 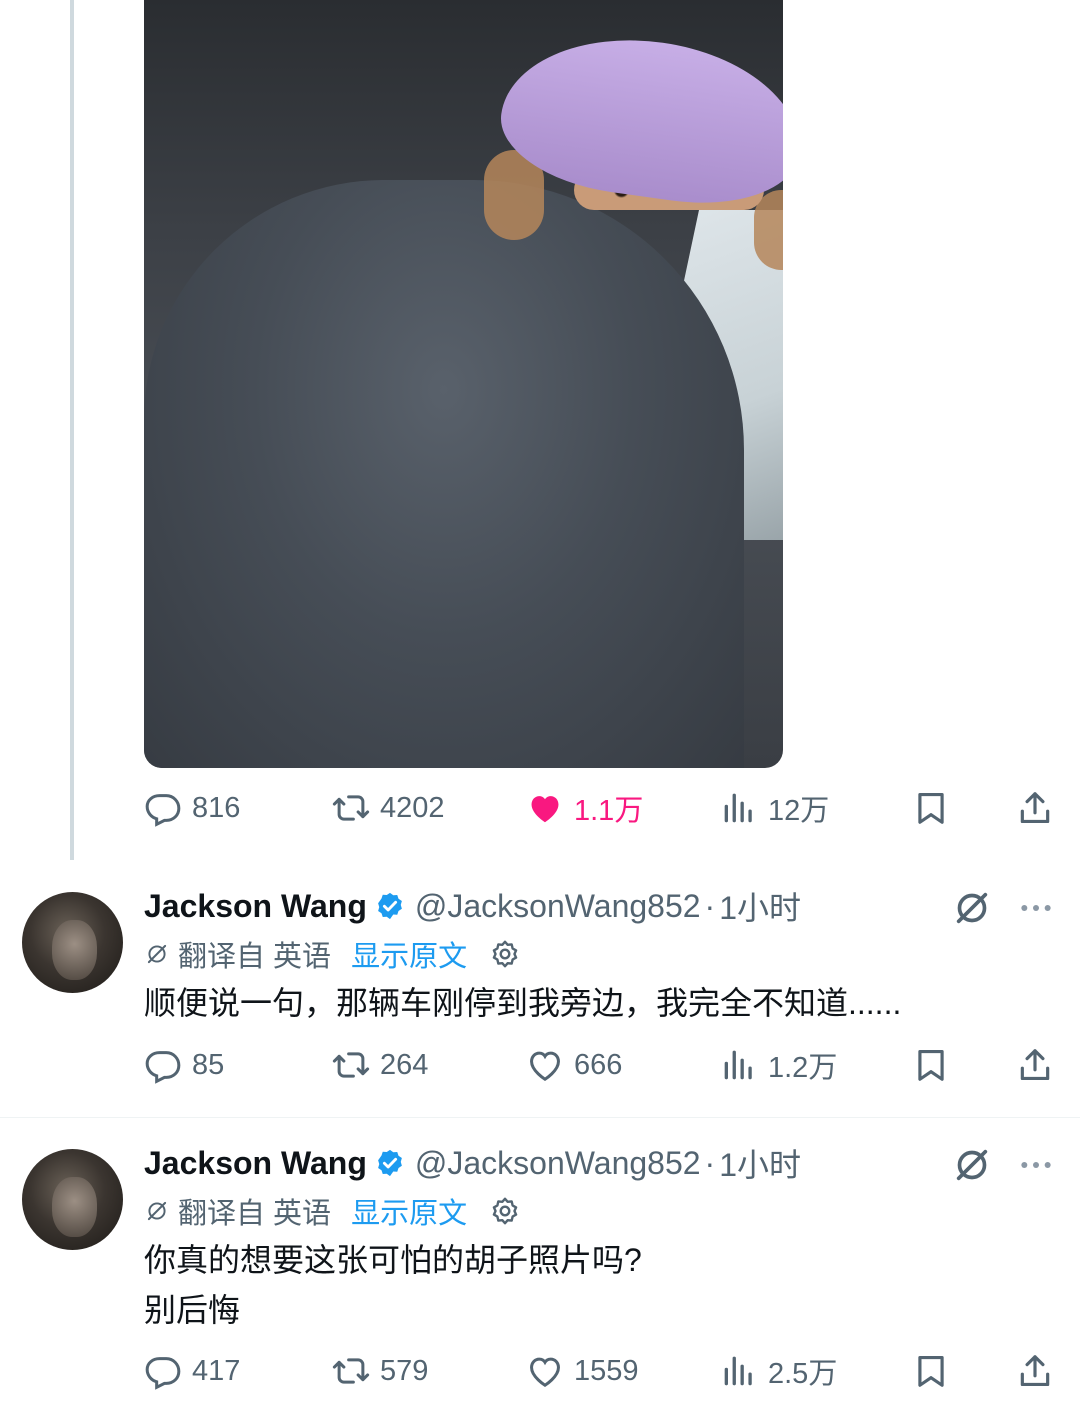 I want to click on like-count: 666, so click(x=598, y=1064).